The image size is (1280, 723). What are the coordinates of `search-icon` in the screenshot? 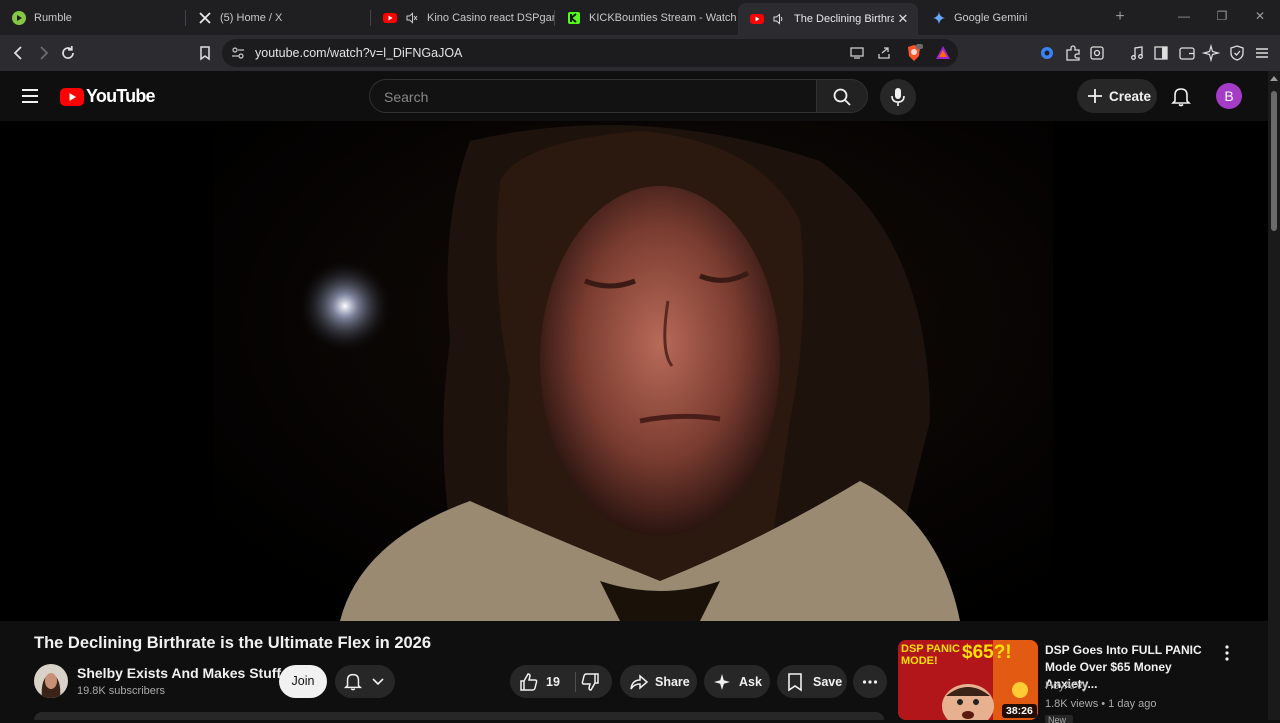 It's located at (842, 97).